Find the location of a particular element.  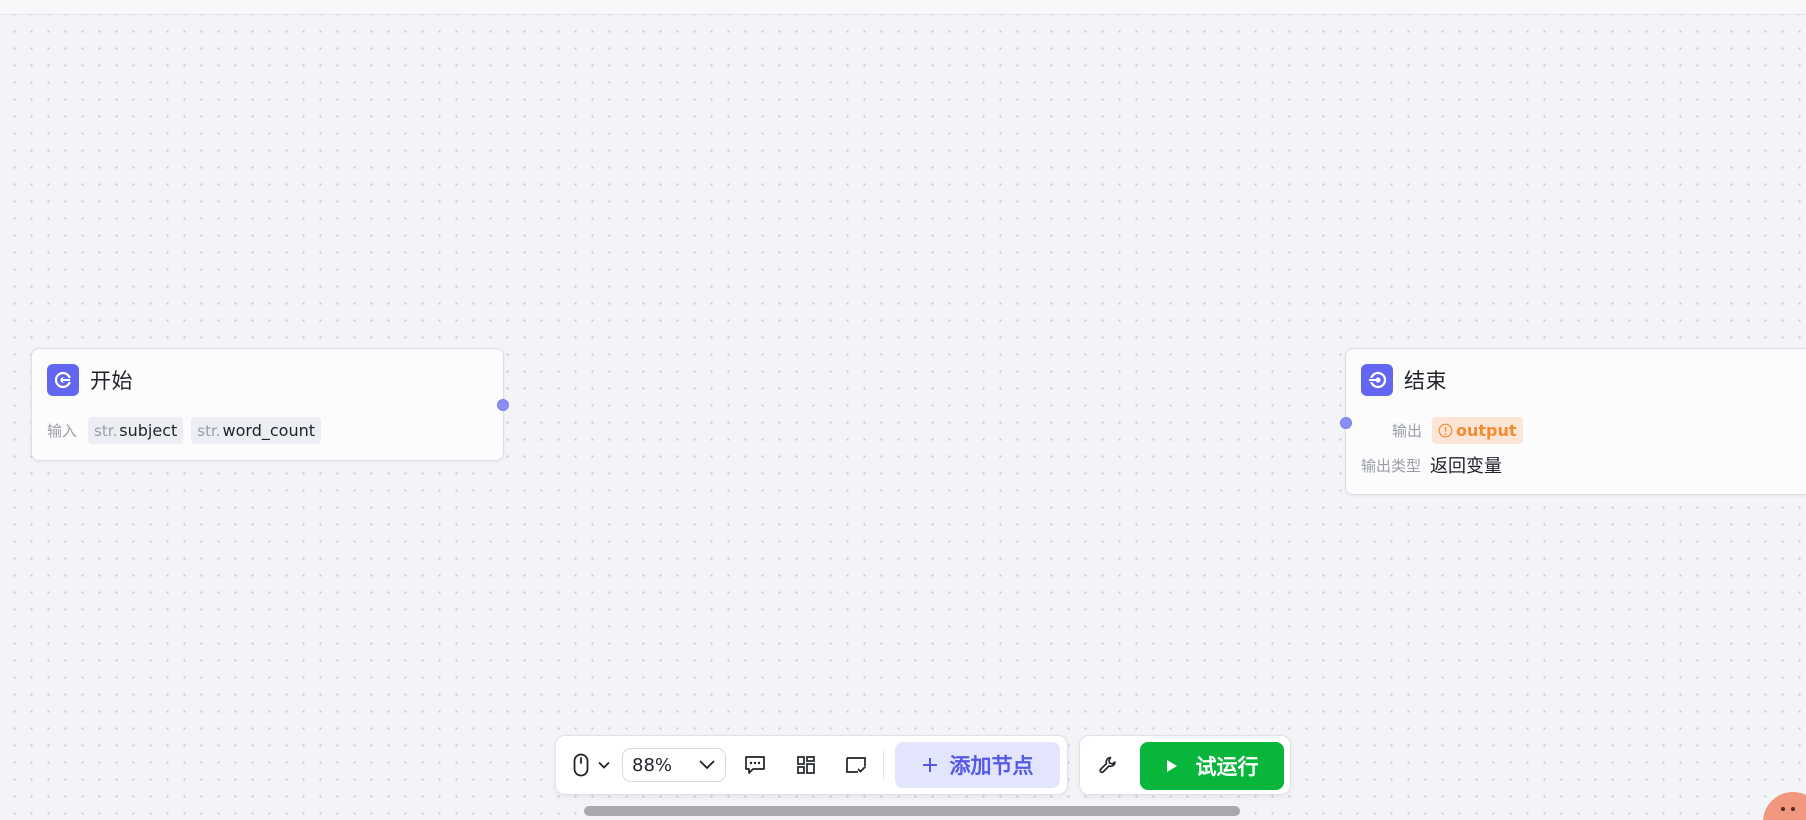

test-run-button: 试运行 is located at coordinates (1212, 766).